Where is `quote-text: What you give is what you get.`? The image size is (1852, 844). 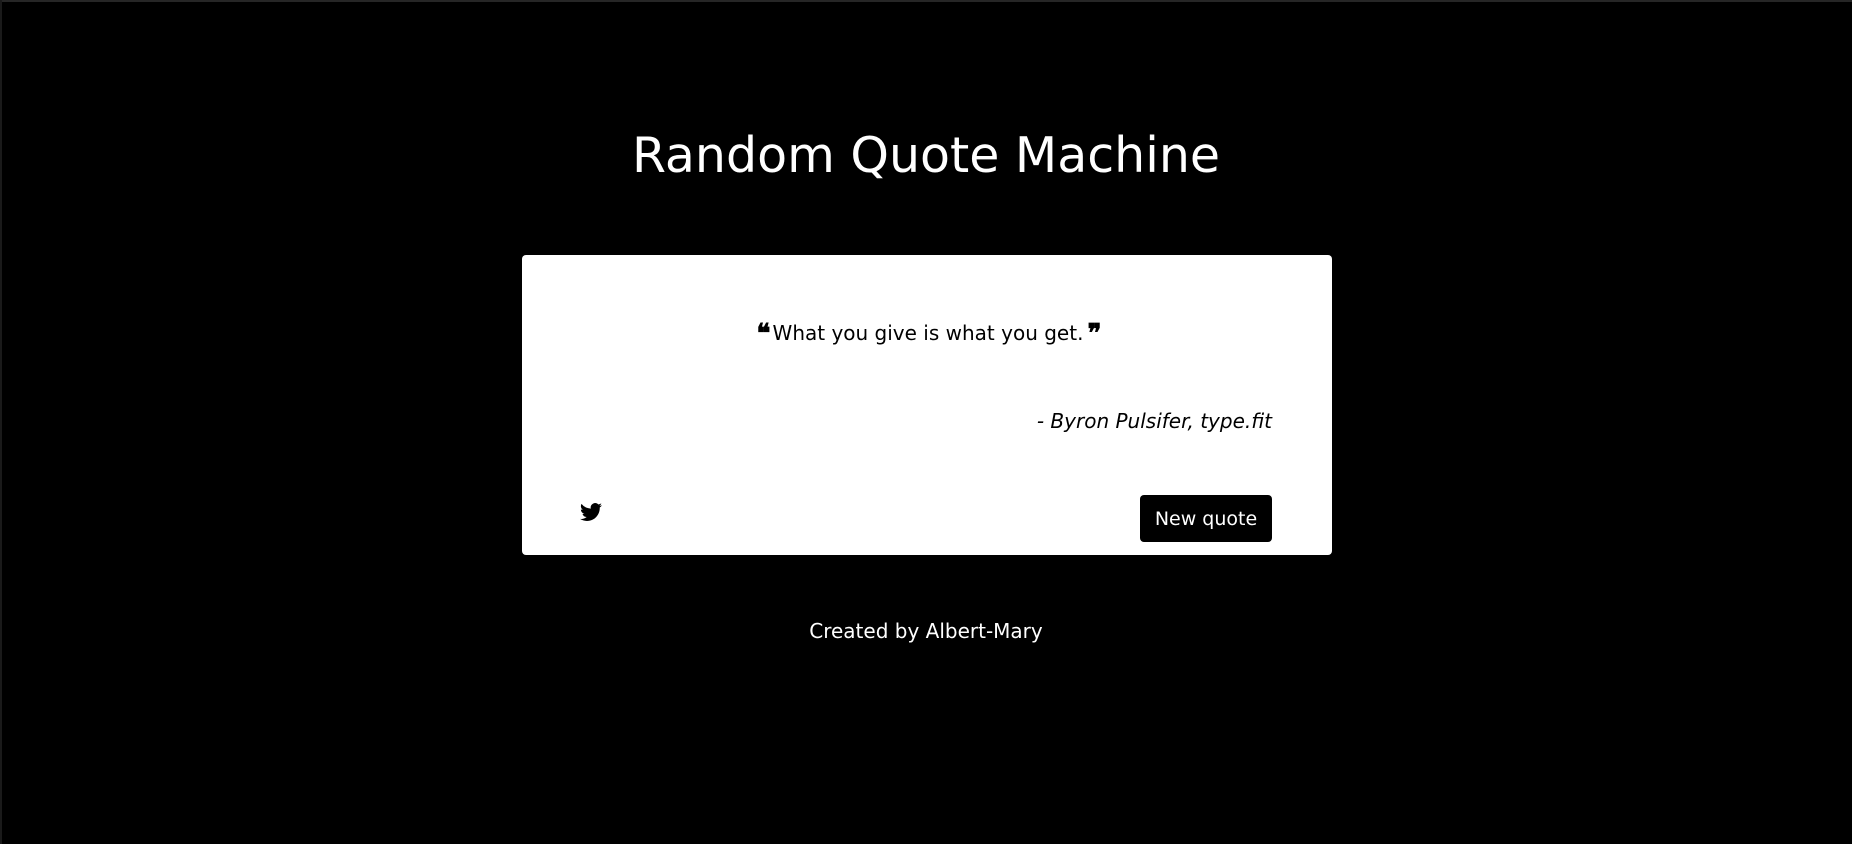 quote-text: What you give is what you get. is located at coordinates (928, 333).